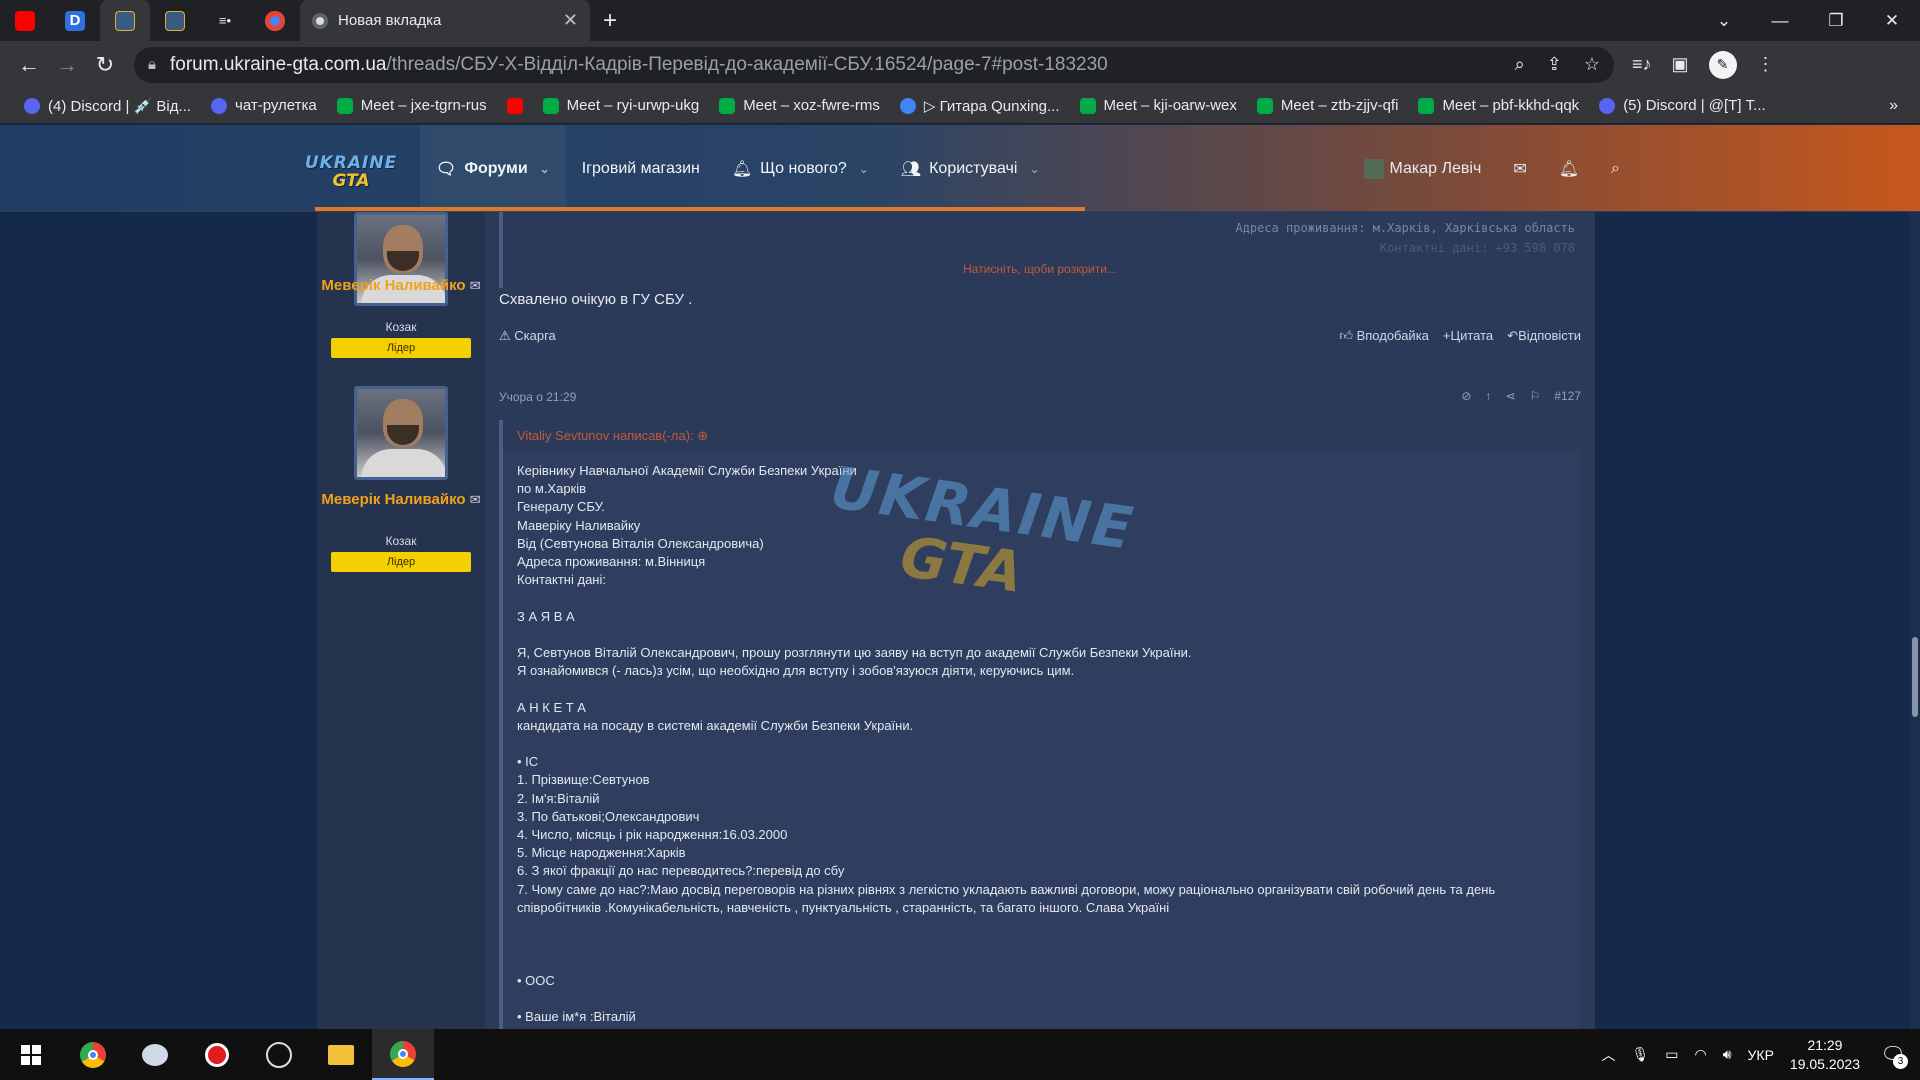  I want to click on site-logo: UKRAINE GTA, so click(350, 172).